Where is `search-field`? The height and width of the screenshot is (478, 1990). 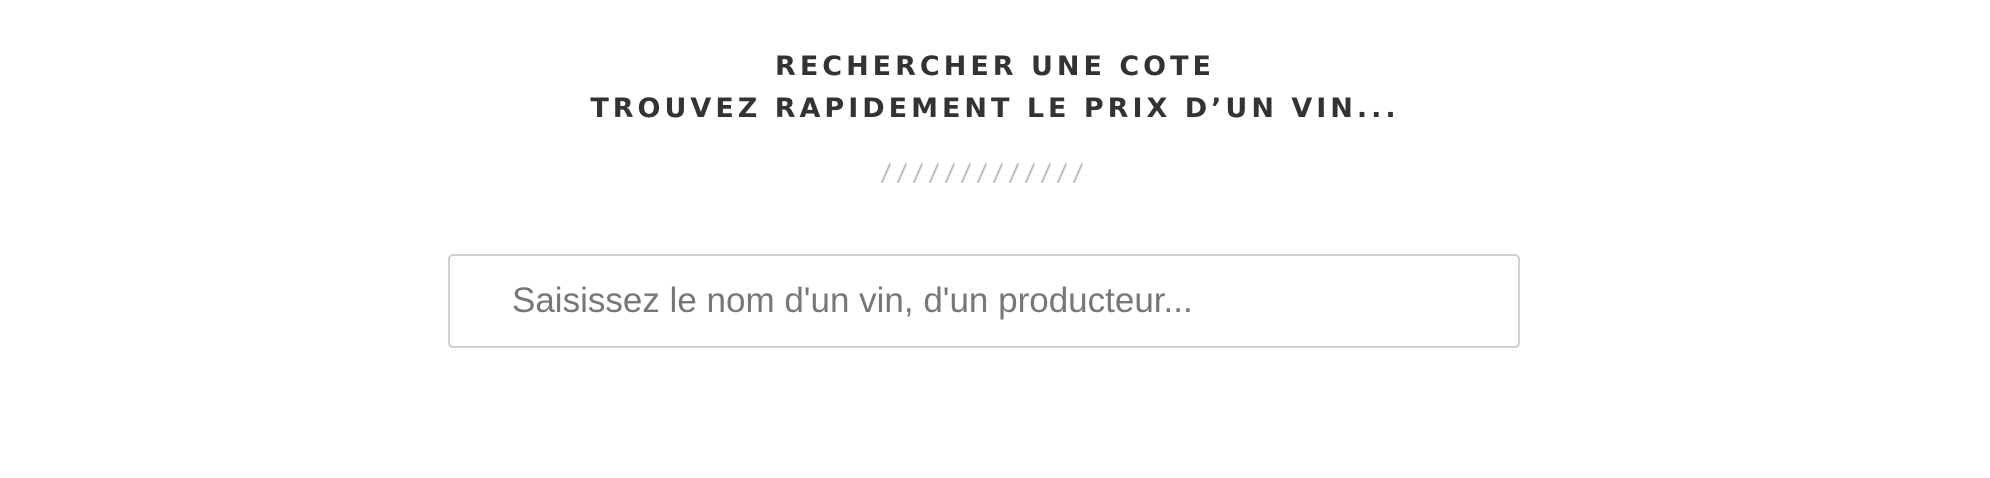 search-field is located at coordinates (984, 301).